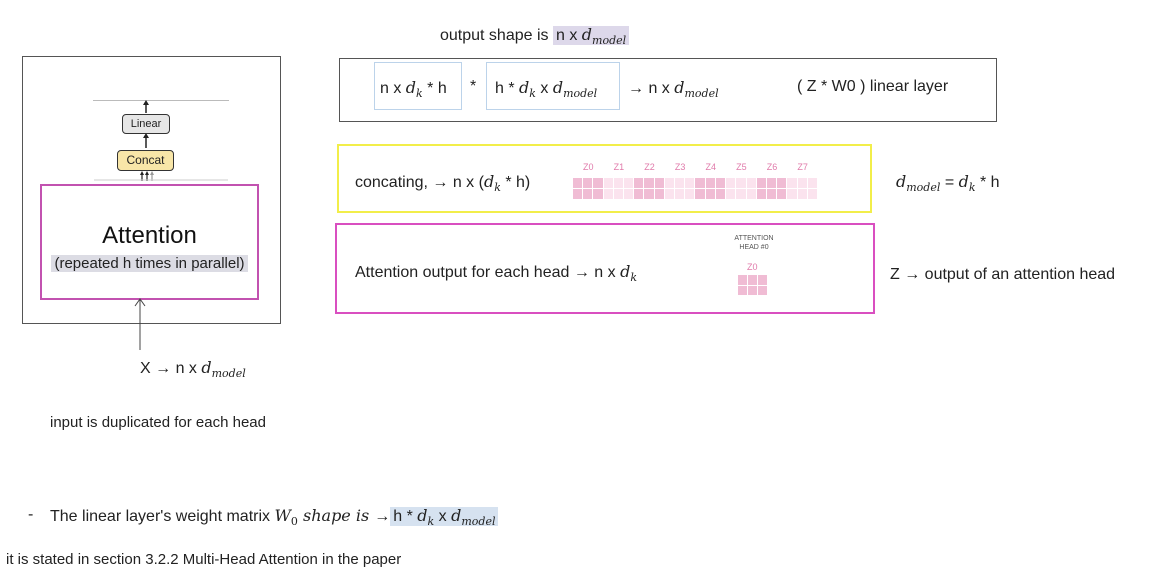 The image size is (1152, 582). I want to click on linear-block: Linear, so click(146, 124).